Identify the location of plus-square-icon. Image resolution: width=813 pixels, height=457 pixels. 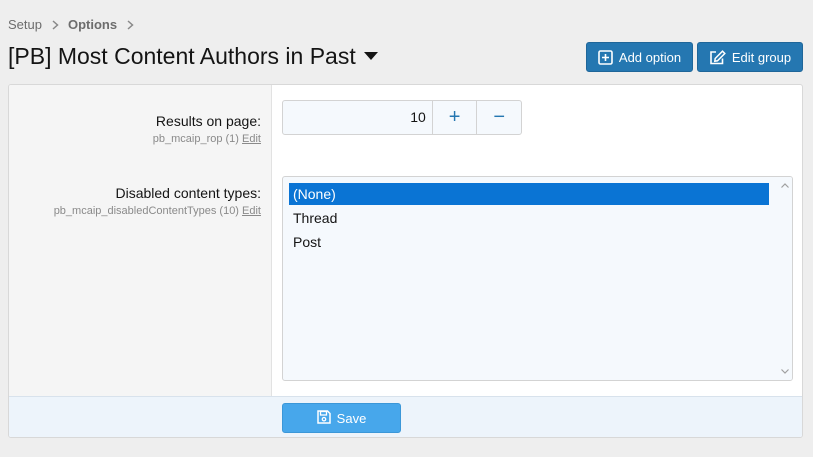
(605, 57).